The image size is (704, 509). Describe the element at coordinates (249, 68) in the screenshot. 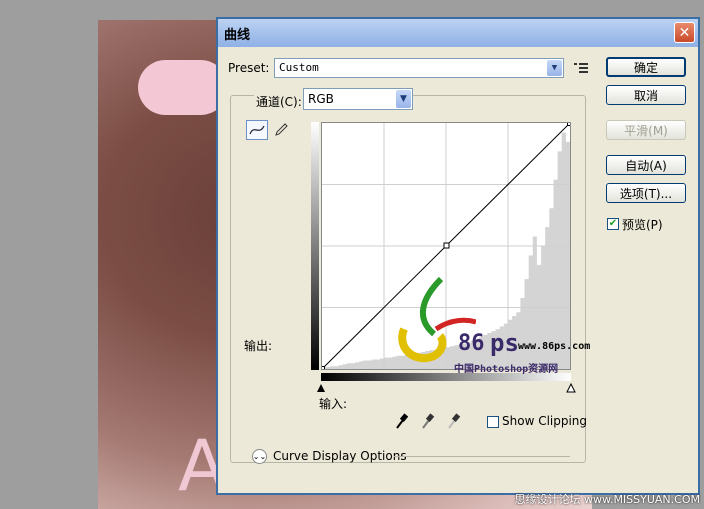

I see `preset-label: Preset:` at that location.